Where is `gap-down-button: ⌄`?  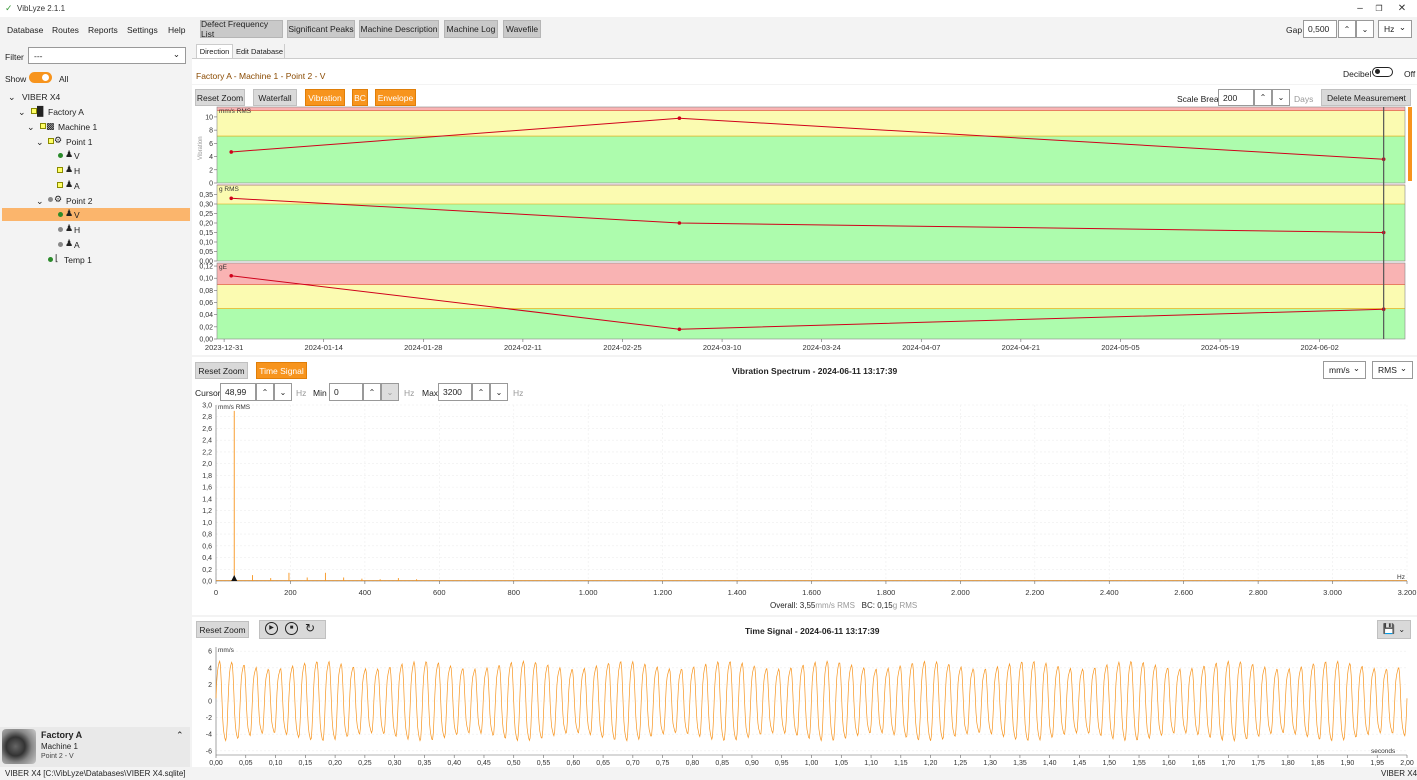 gap-down-button: ⌄ is located at coordinates (1365, 29).